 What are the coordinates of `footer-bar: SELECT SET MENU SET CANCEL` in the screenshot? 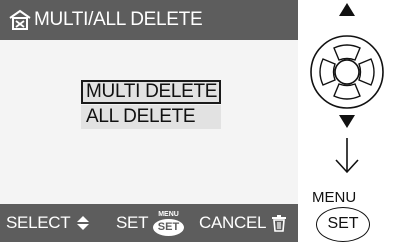 It's located at (149, 223).